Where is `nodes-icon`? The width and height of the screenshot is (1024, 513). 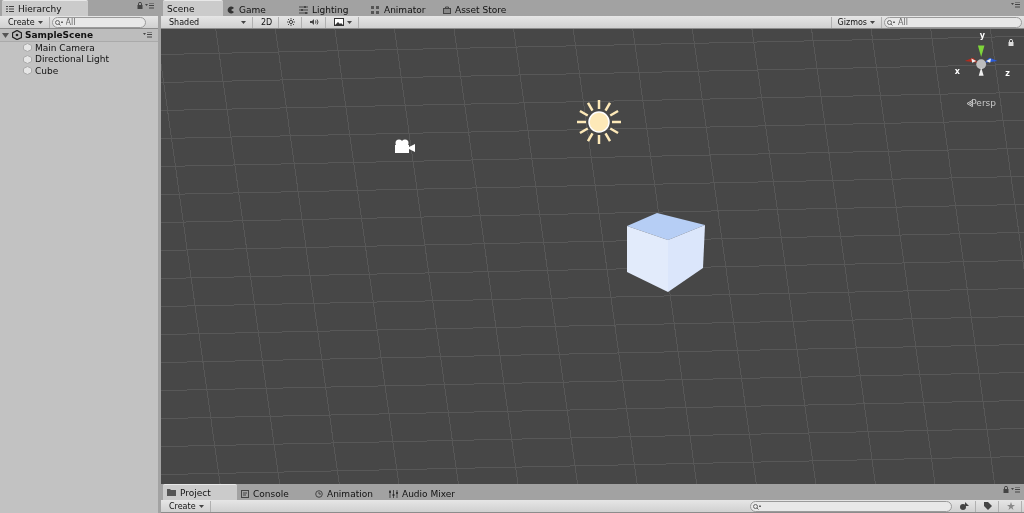
nodes-icon is located at coordinates (375, 9).